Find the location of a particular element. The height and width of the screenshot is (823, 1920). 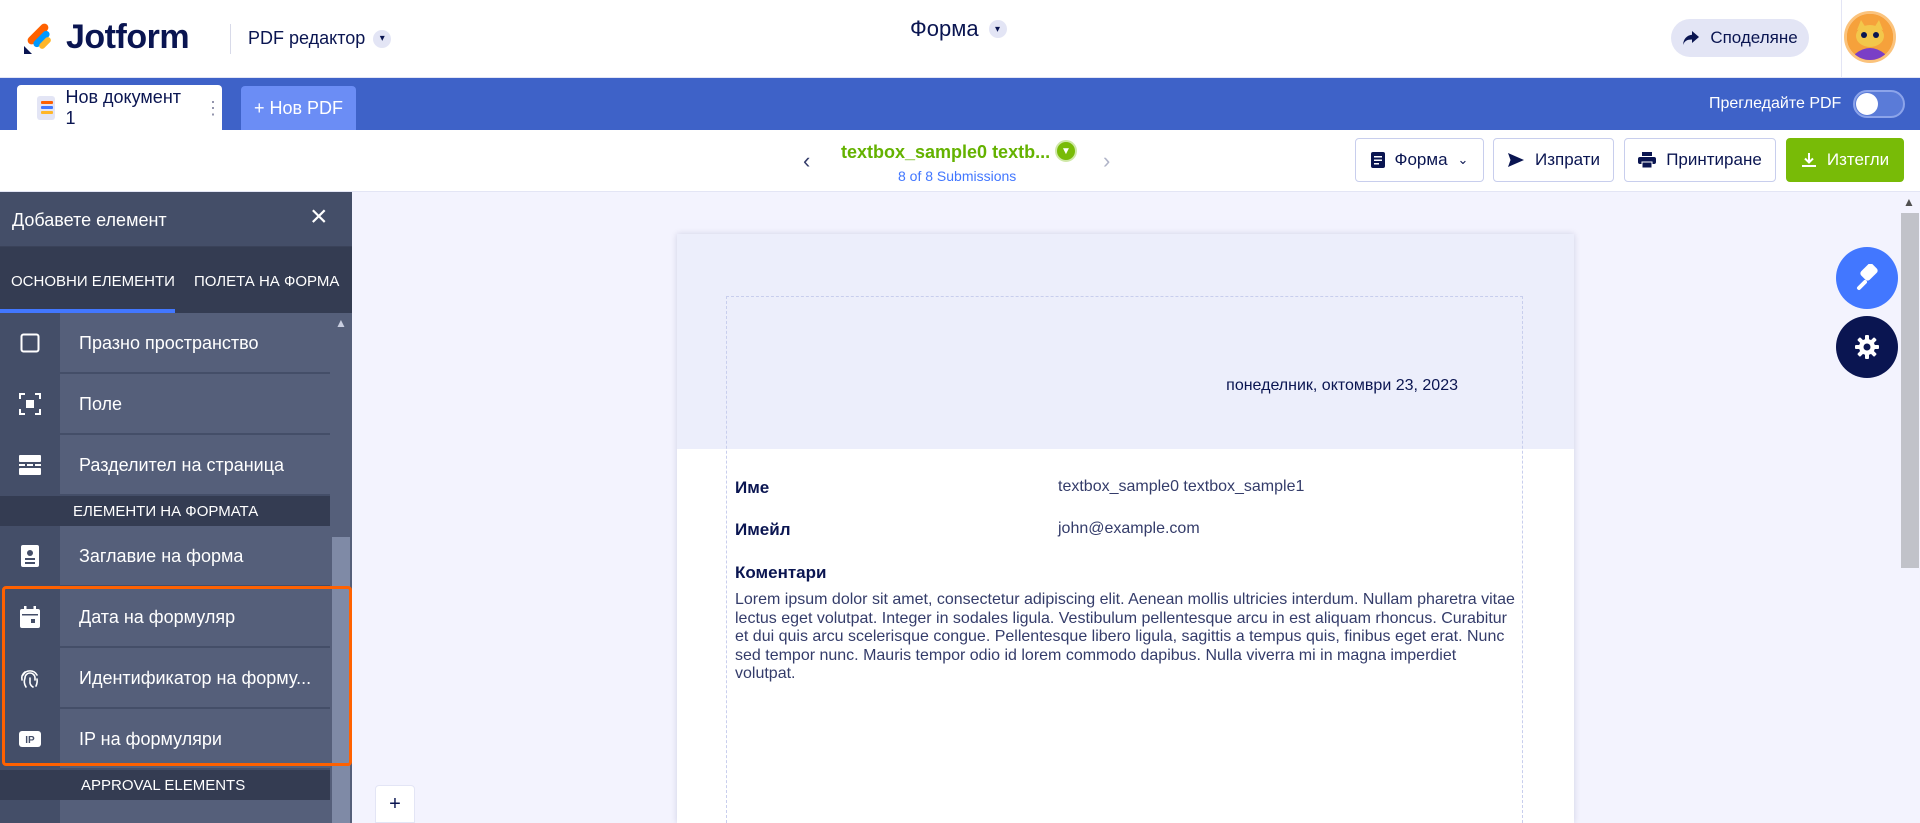

tab-basic-elements: ОСНОВНИ ЕЛЕМЕНТИ is located at coordinates (93, 281).